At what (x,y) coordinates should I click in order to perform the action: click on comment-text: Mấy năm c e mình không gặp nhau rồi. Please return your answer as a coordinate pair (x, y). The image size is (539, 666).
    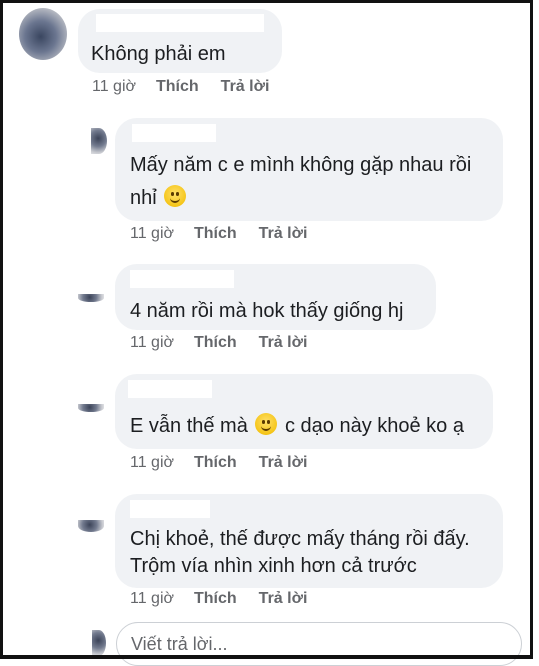
    Looking at the image, I should click on (301, 165).